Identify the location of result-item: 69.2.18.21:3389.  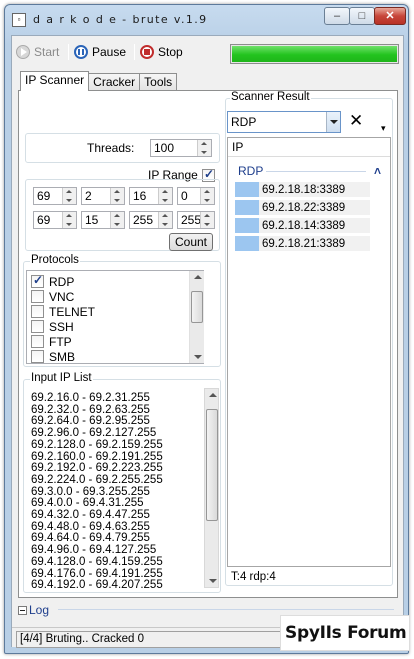
(302, 243).